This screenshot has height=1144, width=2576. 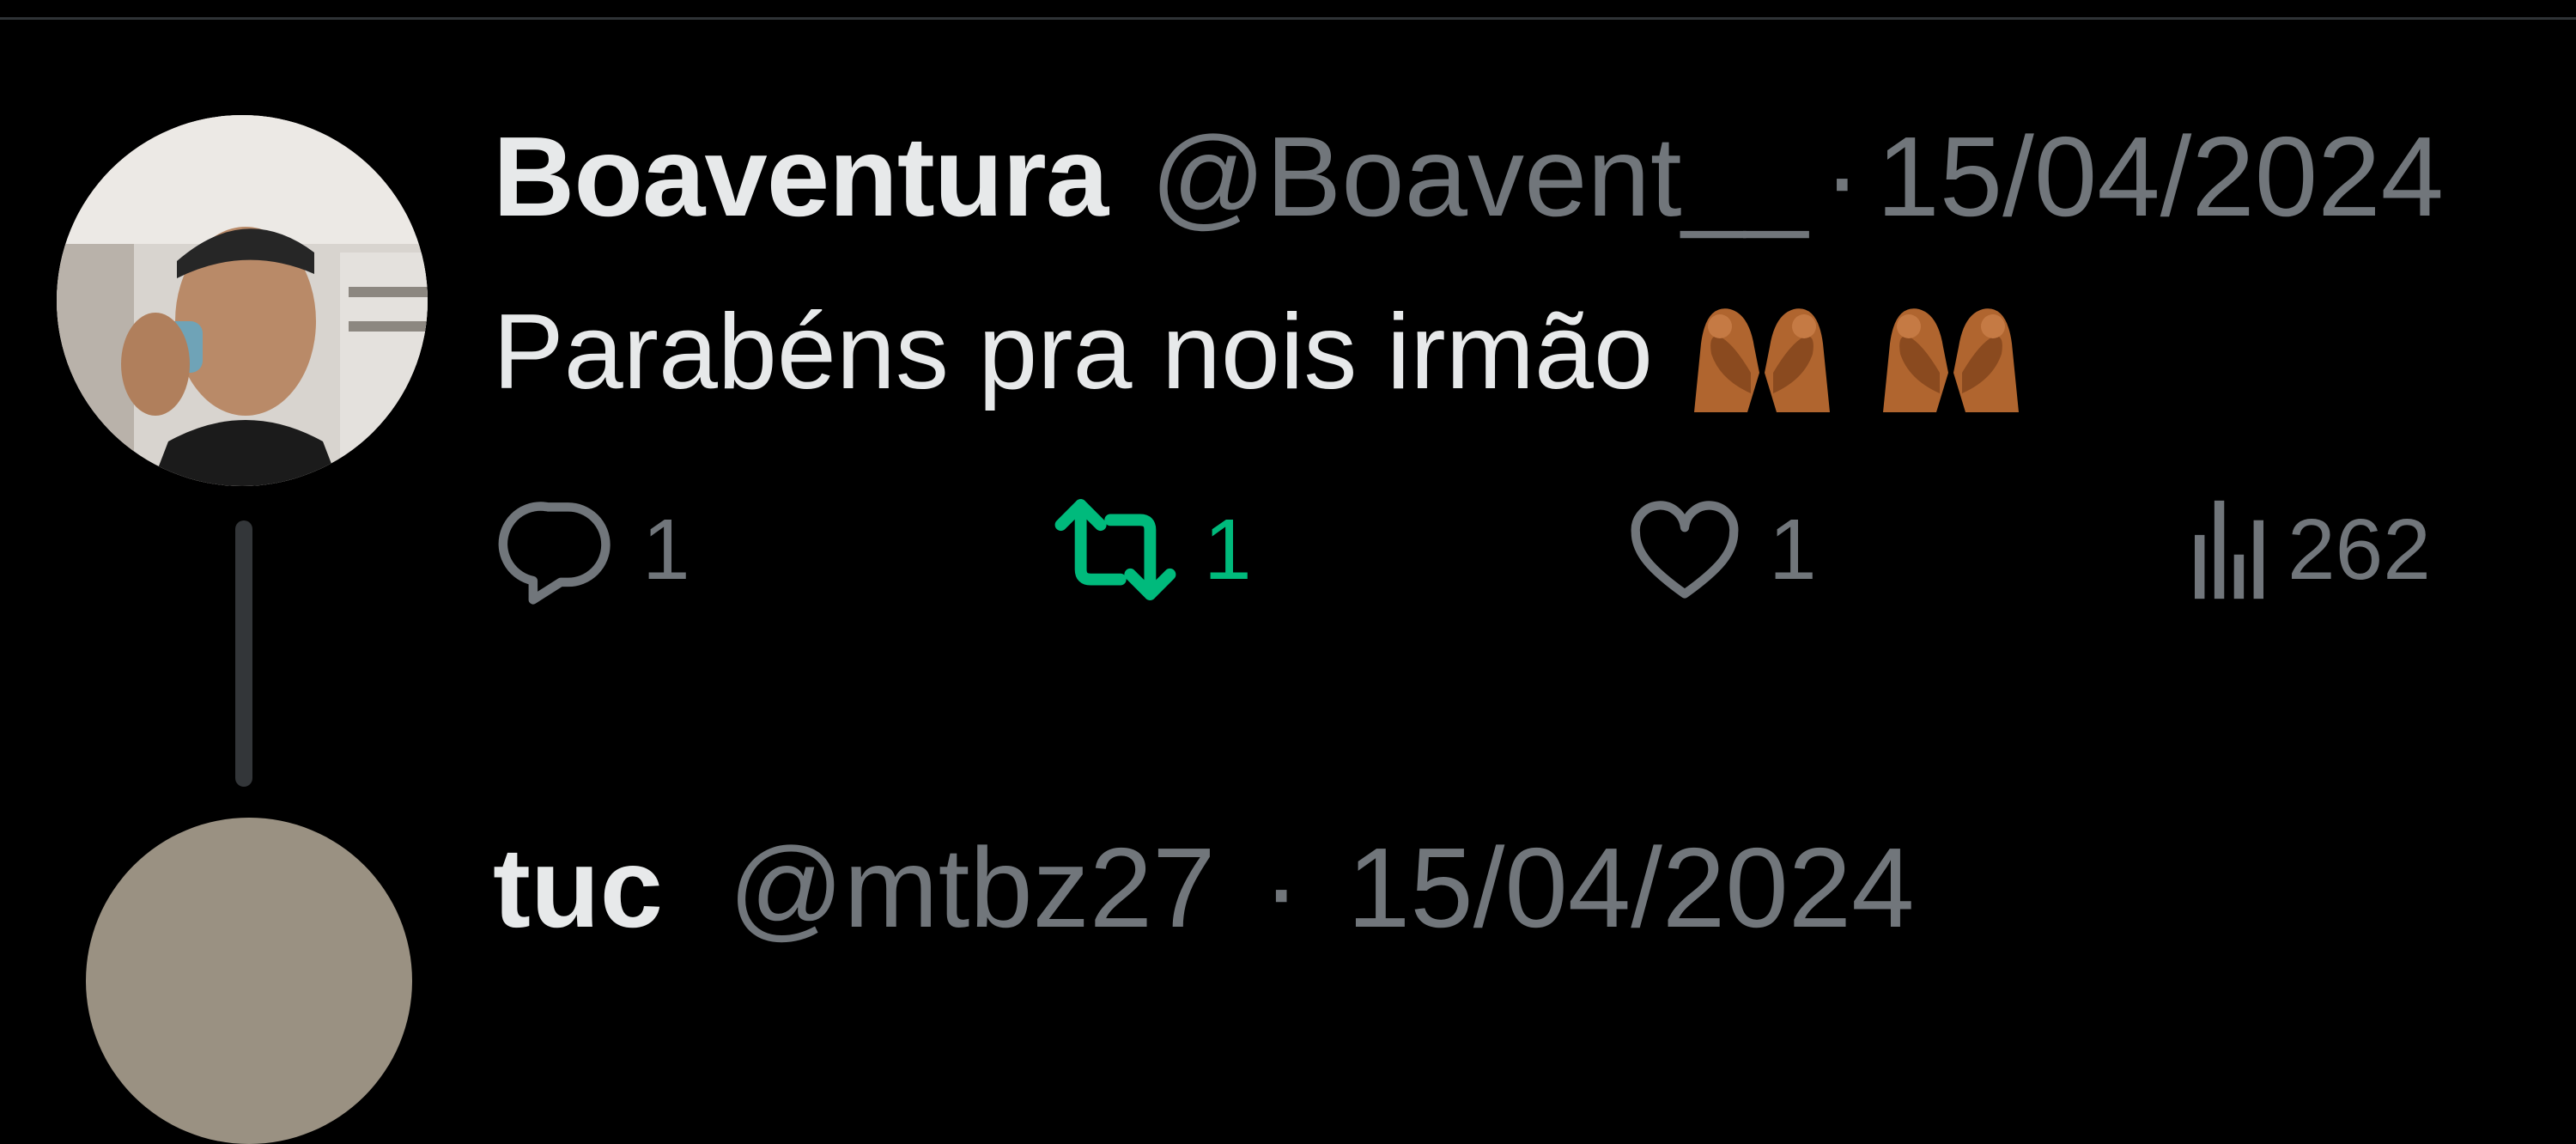 What do you see at coordinates (666, 549) in the screenshot?
I see `reply-count: 1` at bounding box center [666, 549].